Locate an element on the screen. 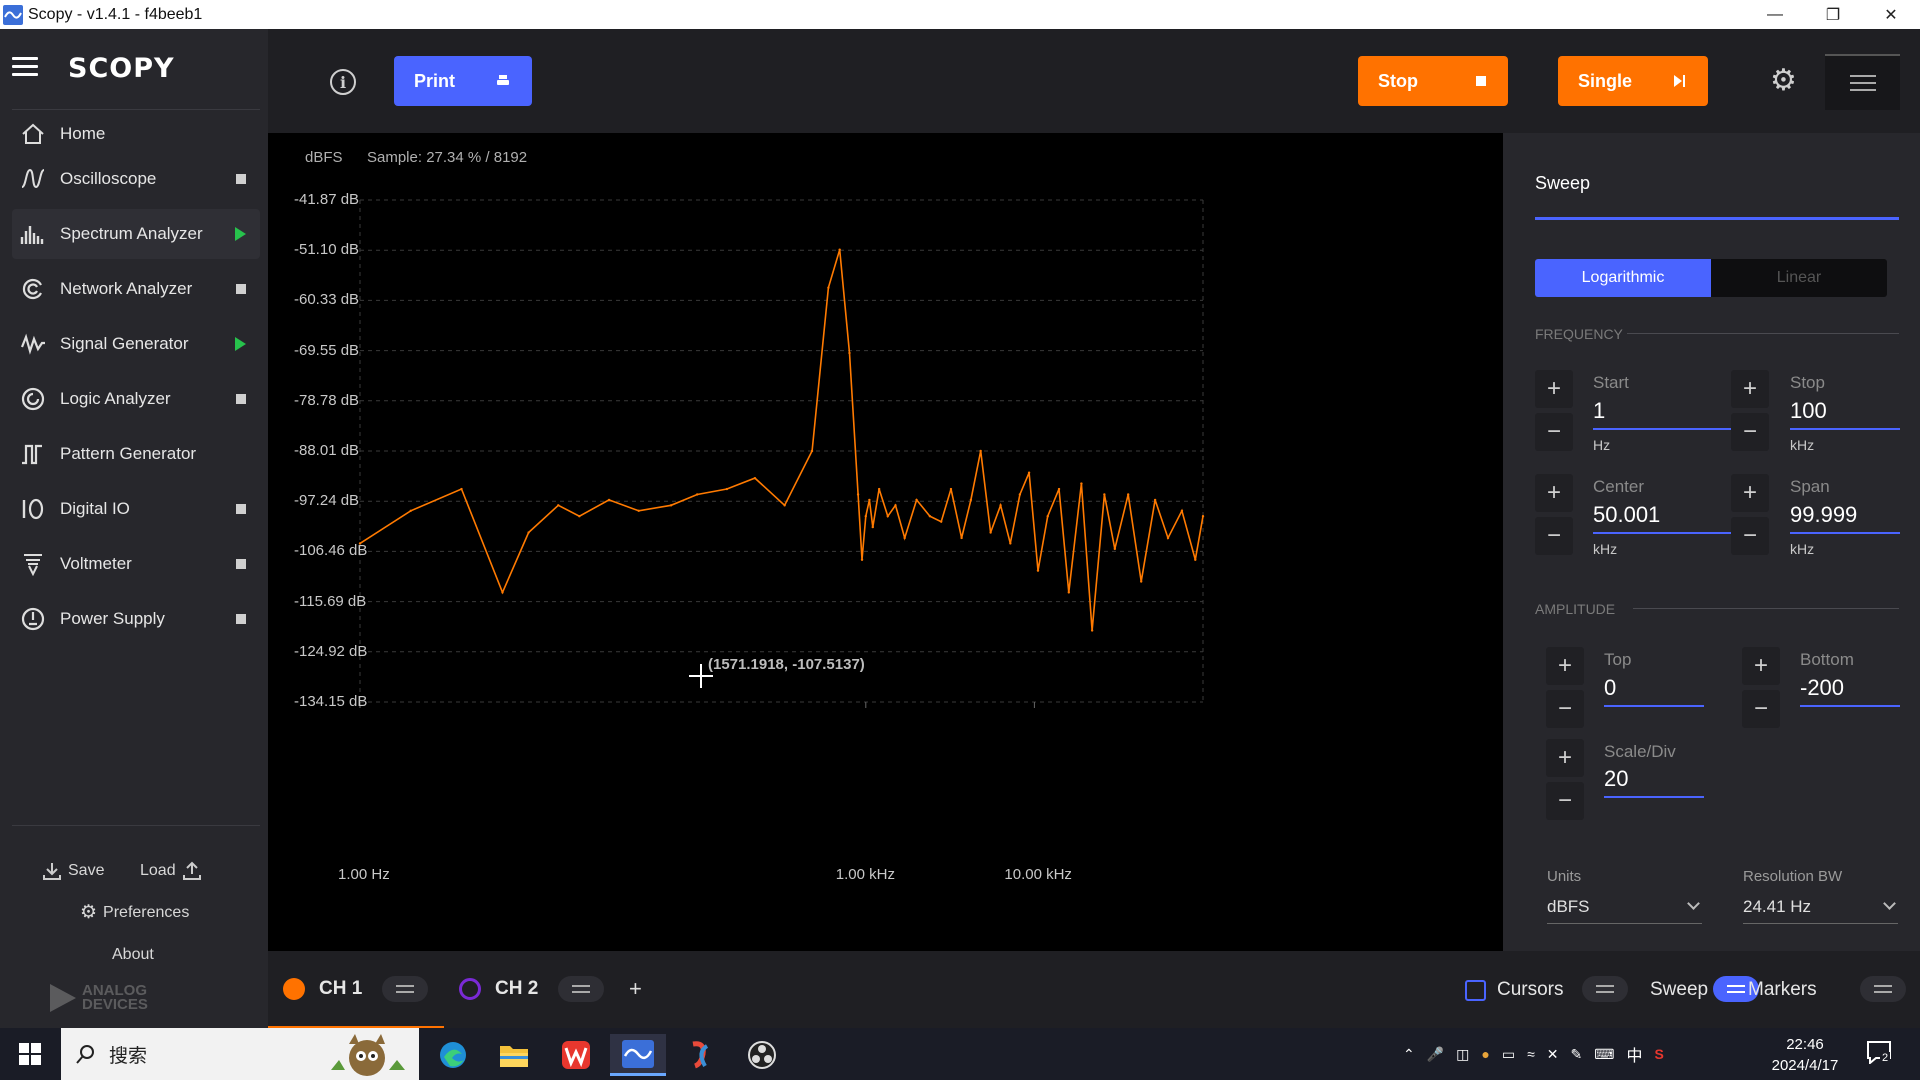 This screenshot has height=1080, width=1920. linear-button: Linear is located at coordinates (1799, 278).